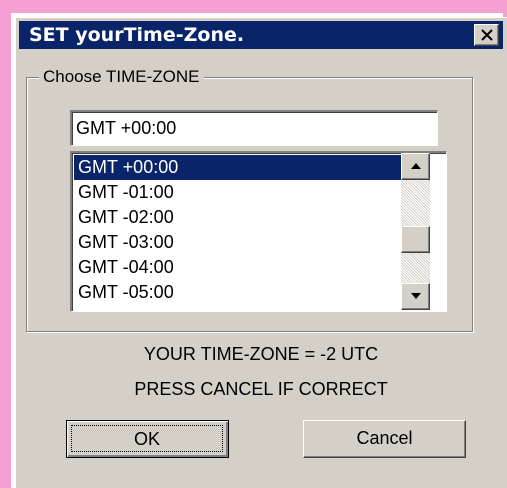 Image resolution: width=507 pixels, height=488 pixels. I want to click on window-title: SET yourTime-Zone., so click(137, 35).